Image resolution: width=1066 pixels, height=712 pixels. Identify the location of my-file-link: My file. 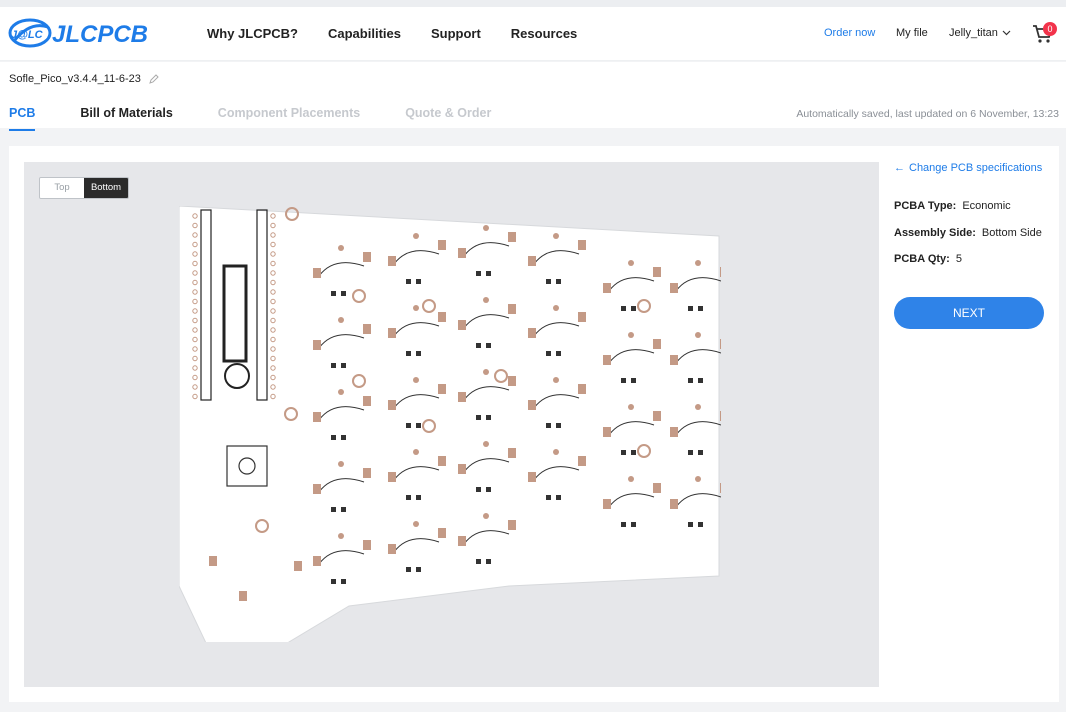
(912, 33).